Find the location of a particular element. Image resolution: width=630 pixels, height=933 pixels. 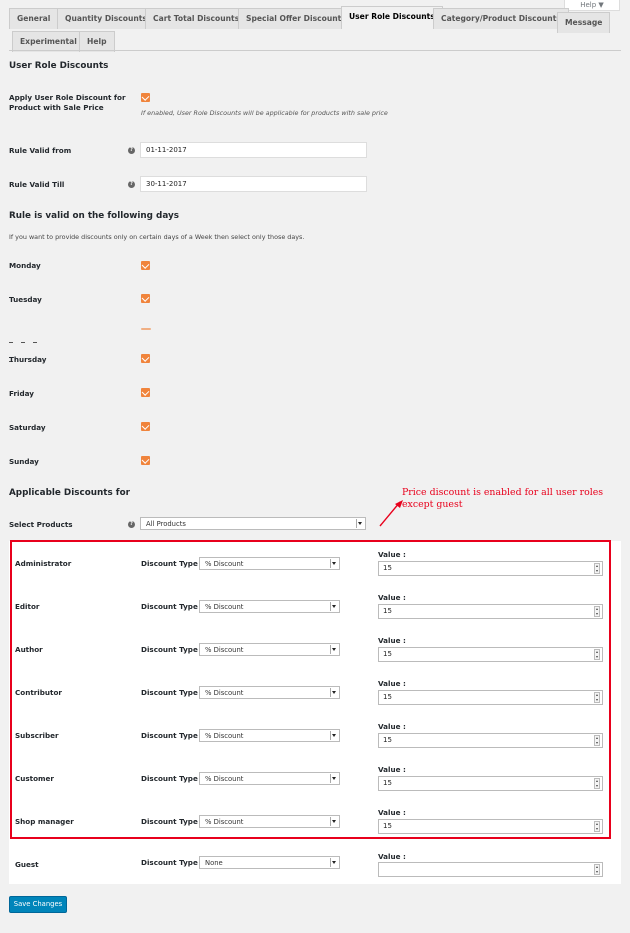

tab-special-offer-discounts: Special Offer Discounts is located at coordinates (296, 18).